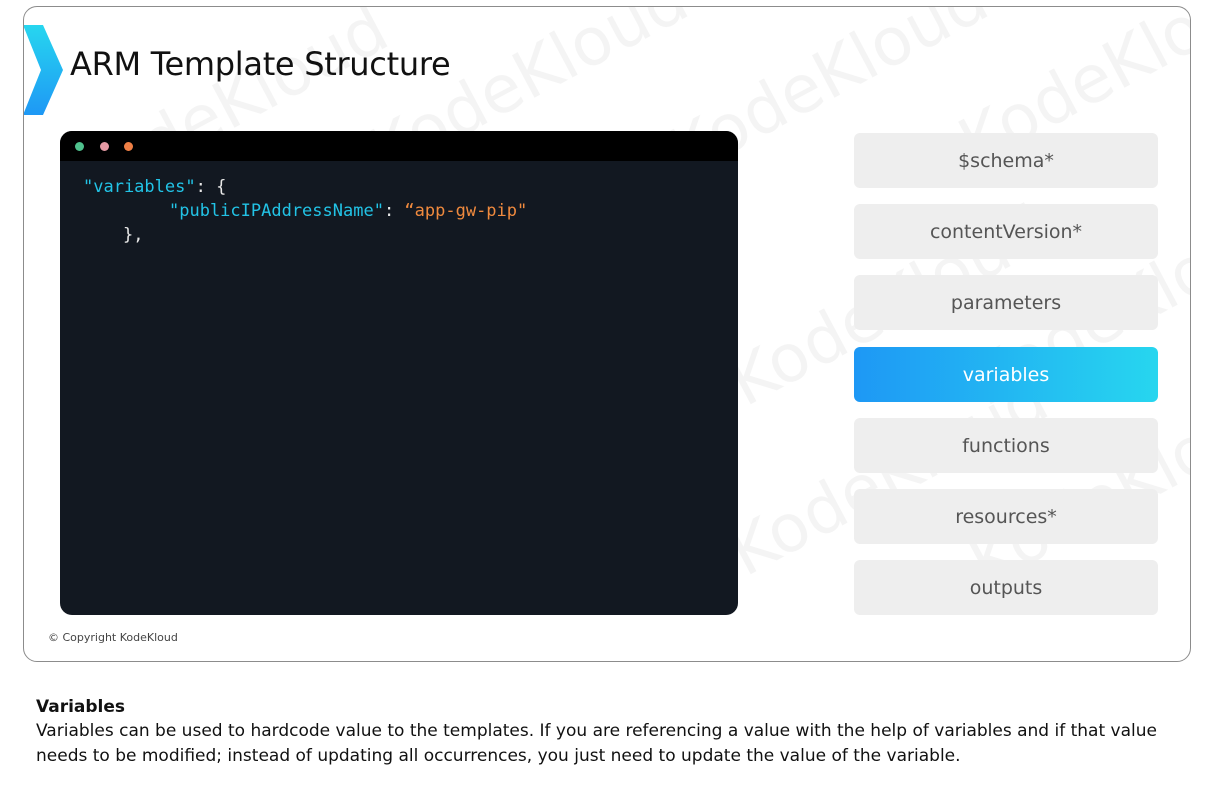 Image resolution: width=1214 pixels, height=786 pixels. I want to click on section-item-content-version: contentVersion*, so click(1006, 231).